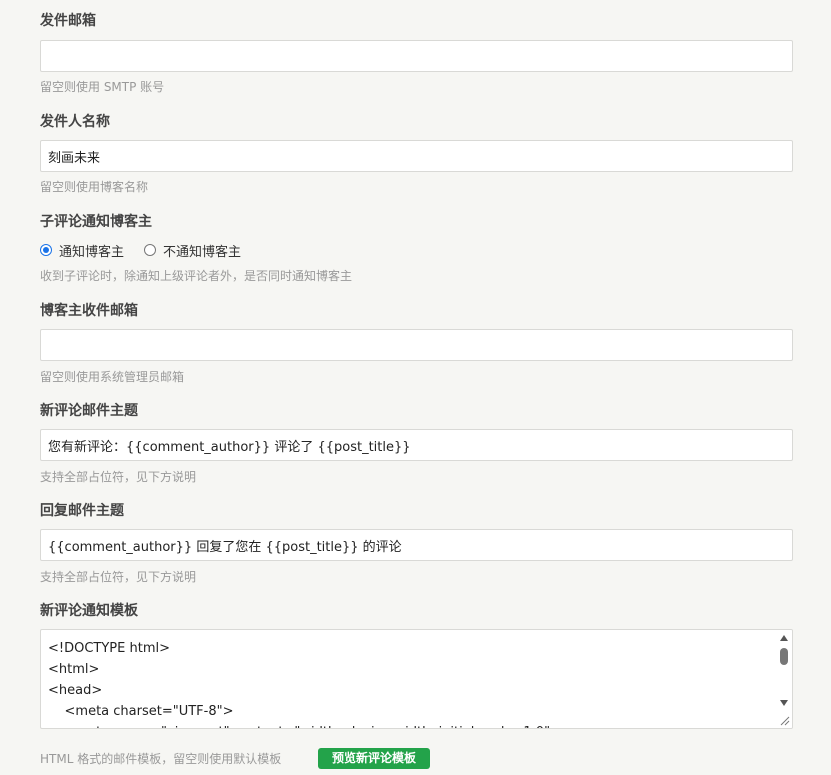 The height and width of the screenshot is (775, 831). I want to click on new-comment-template-help: HTML 格式的邮件模板，留空则使用默认模板, so click(161, 759).